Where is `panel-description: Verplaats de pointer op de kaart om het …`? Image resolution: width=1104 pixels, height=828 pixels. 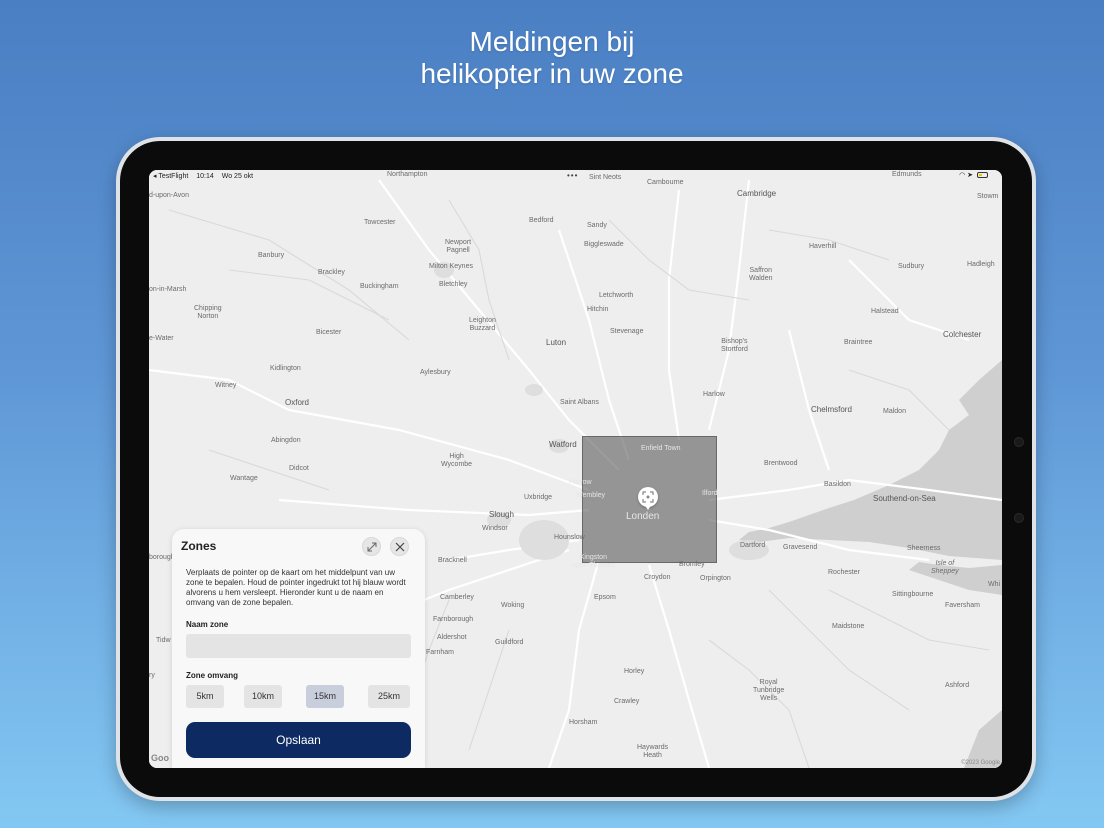 panel-description: Verplaats de pointer op de kaart om het … is located at coordinates (296, 587).